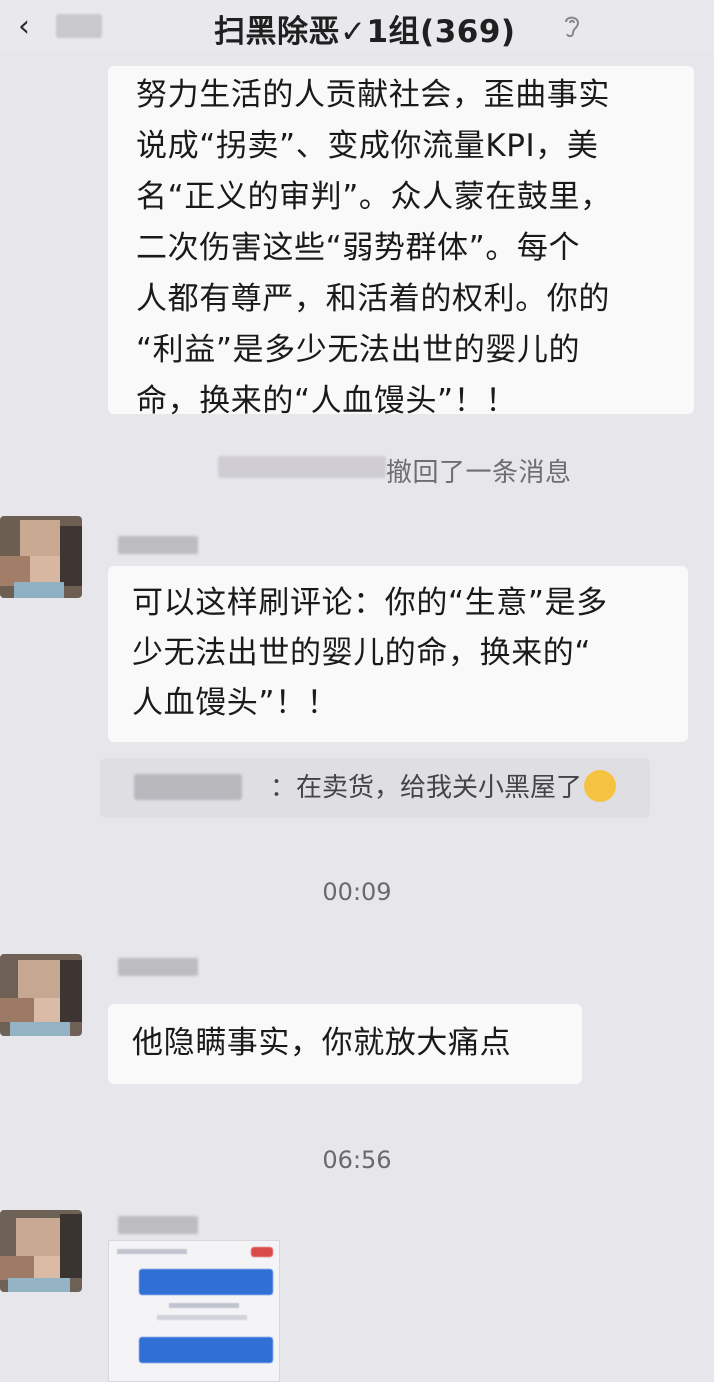 This screenshot has width=714, height=1382. I want to click on timestamp: 00:09, so click(357, 892).